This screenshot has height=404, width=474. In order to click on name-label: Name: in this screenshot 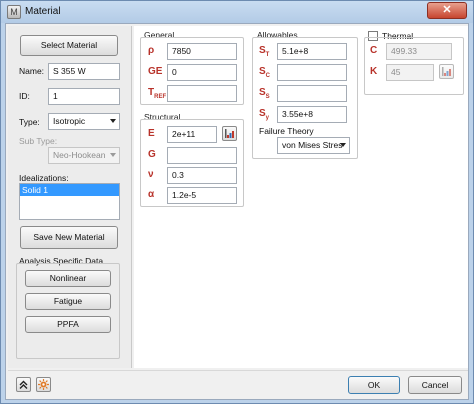, I will do `click(32, 71)`.